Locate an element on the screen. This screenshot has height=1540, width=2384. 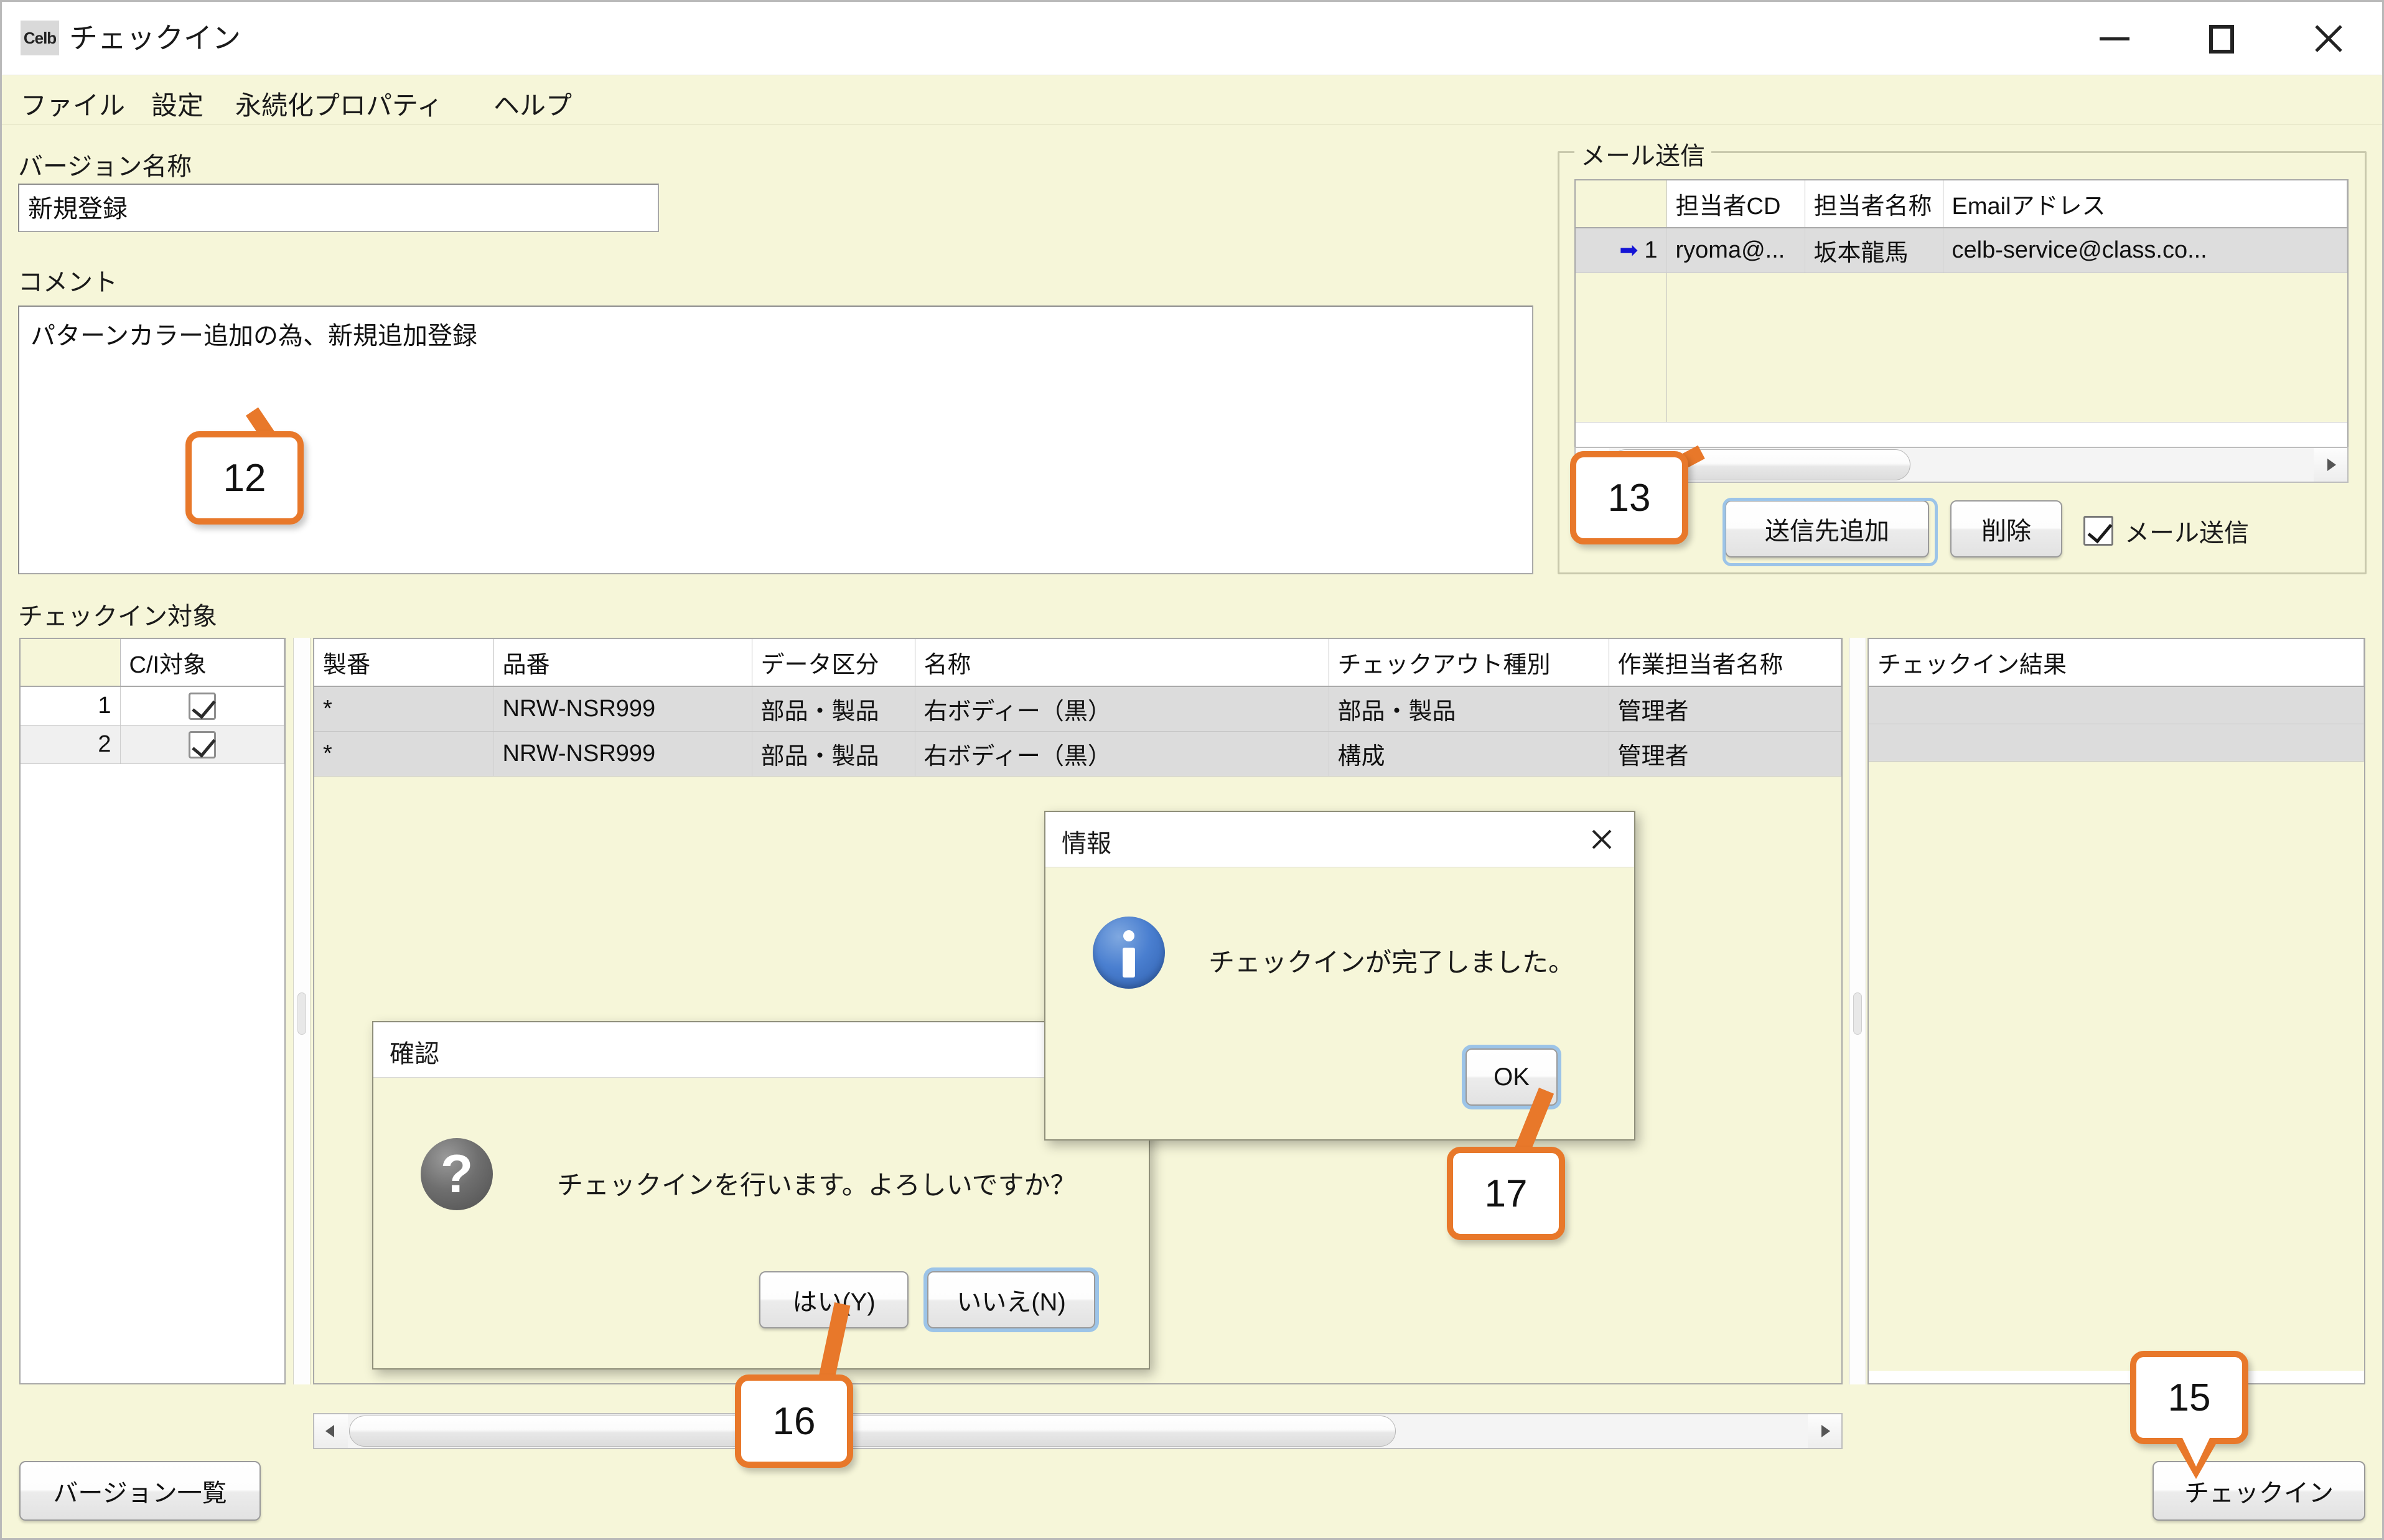
mail-send-checkbox: メール送信 is located at coordinates (2166, 531).